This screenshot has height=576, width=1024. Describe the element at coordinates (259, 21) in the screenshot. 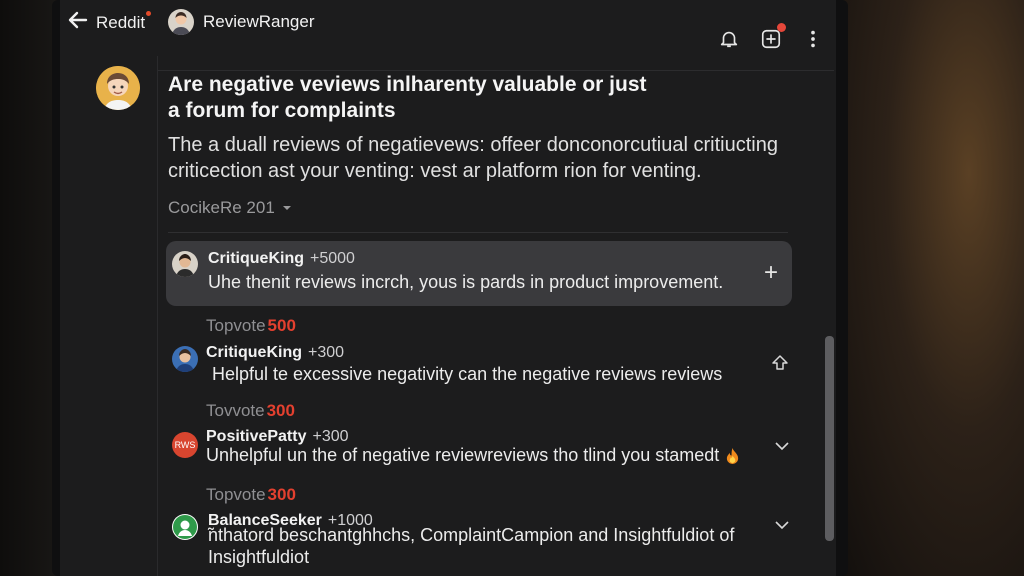

I see `username: ReviewRanger` at that location.